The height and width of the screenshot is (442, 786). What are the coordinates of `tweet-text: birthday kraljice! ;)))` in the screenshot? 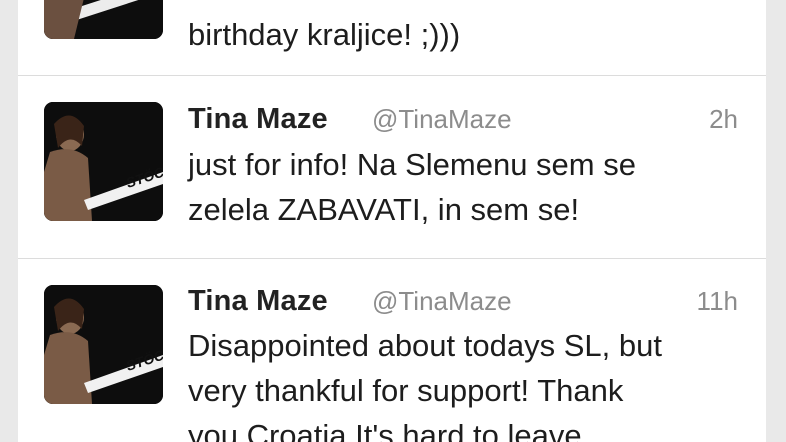 It's located at (465, 34).